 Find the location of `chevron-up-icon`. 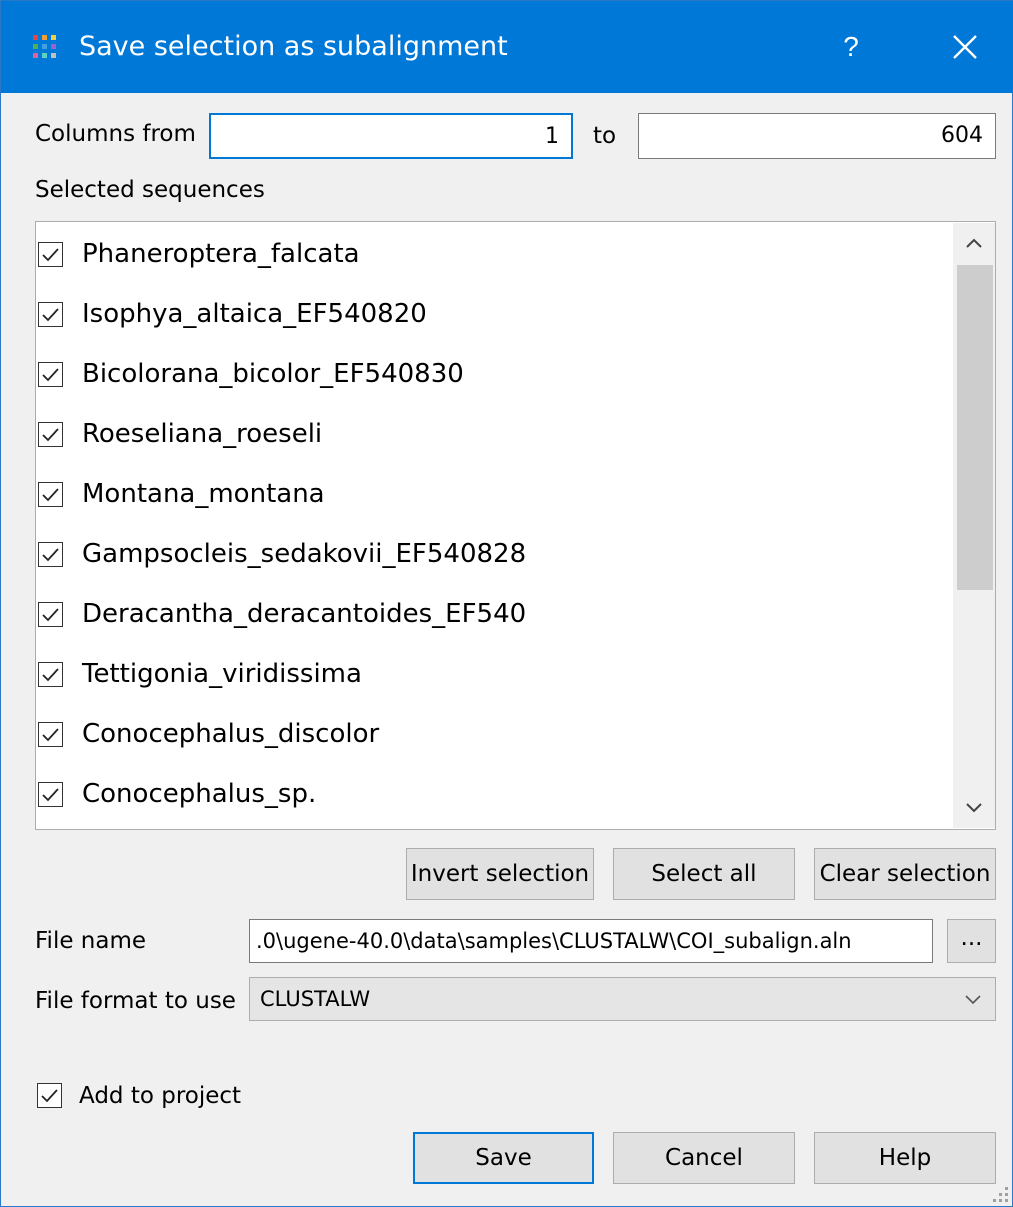

chevron-up-icon is located at coordinates (974, 243).